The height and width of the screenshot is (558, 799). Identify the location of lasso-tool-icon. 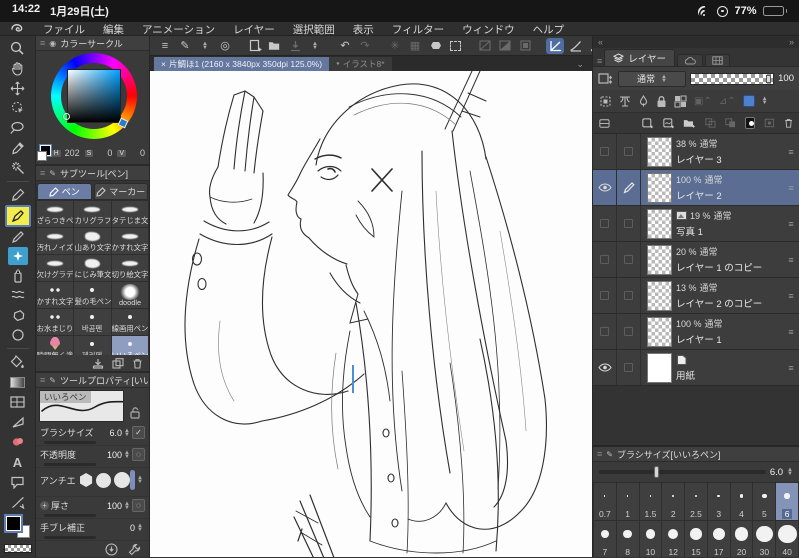
(18, 128).